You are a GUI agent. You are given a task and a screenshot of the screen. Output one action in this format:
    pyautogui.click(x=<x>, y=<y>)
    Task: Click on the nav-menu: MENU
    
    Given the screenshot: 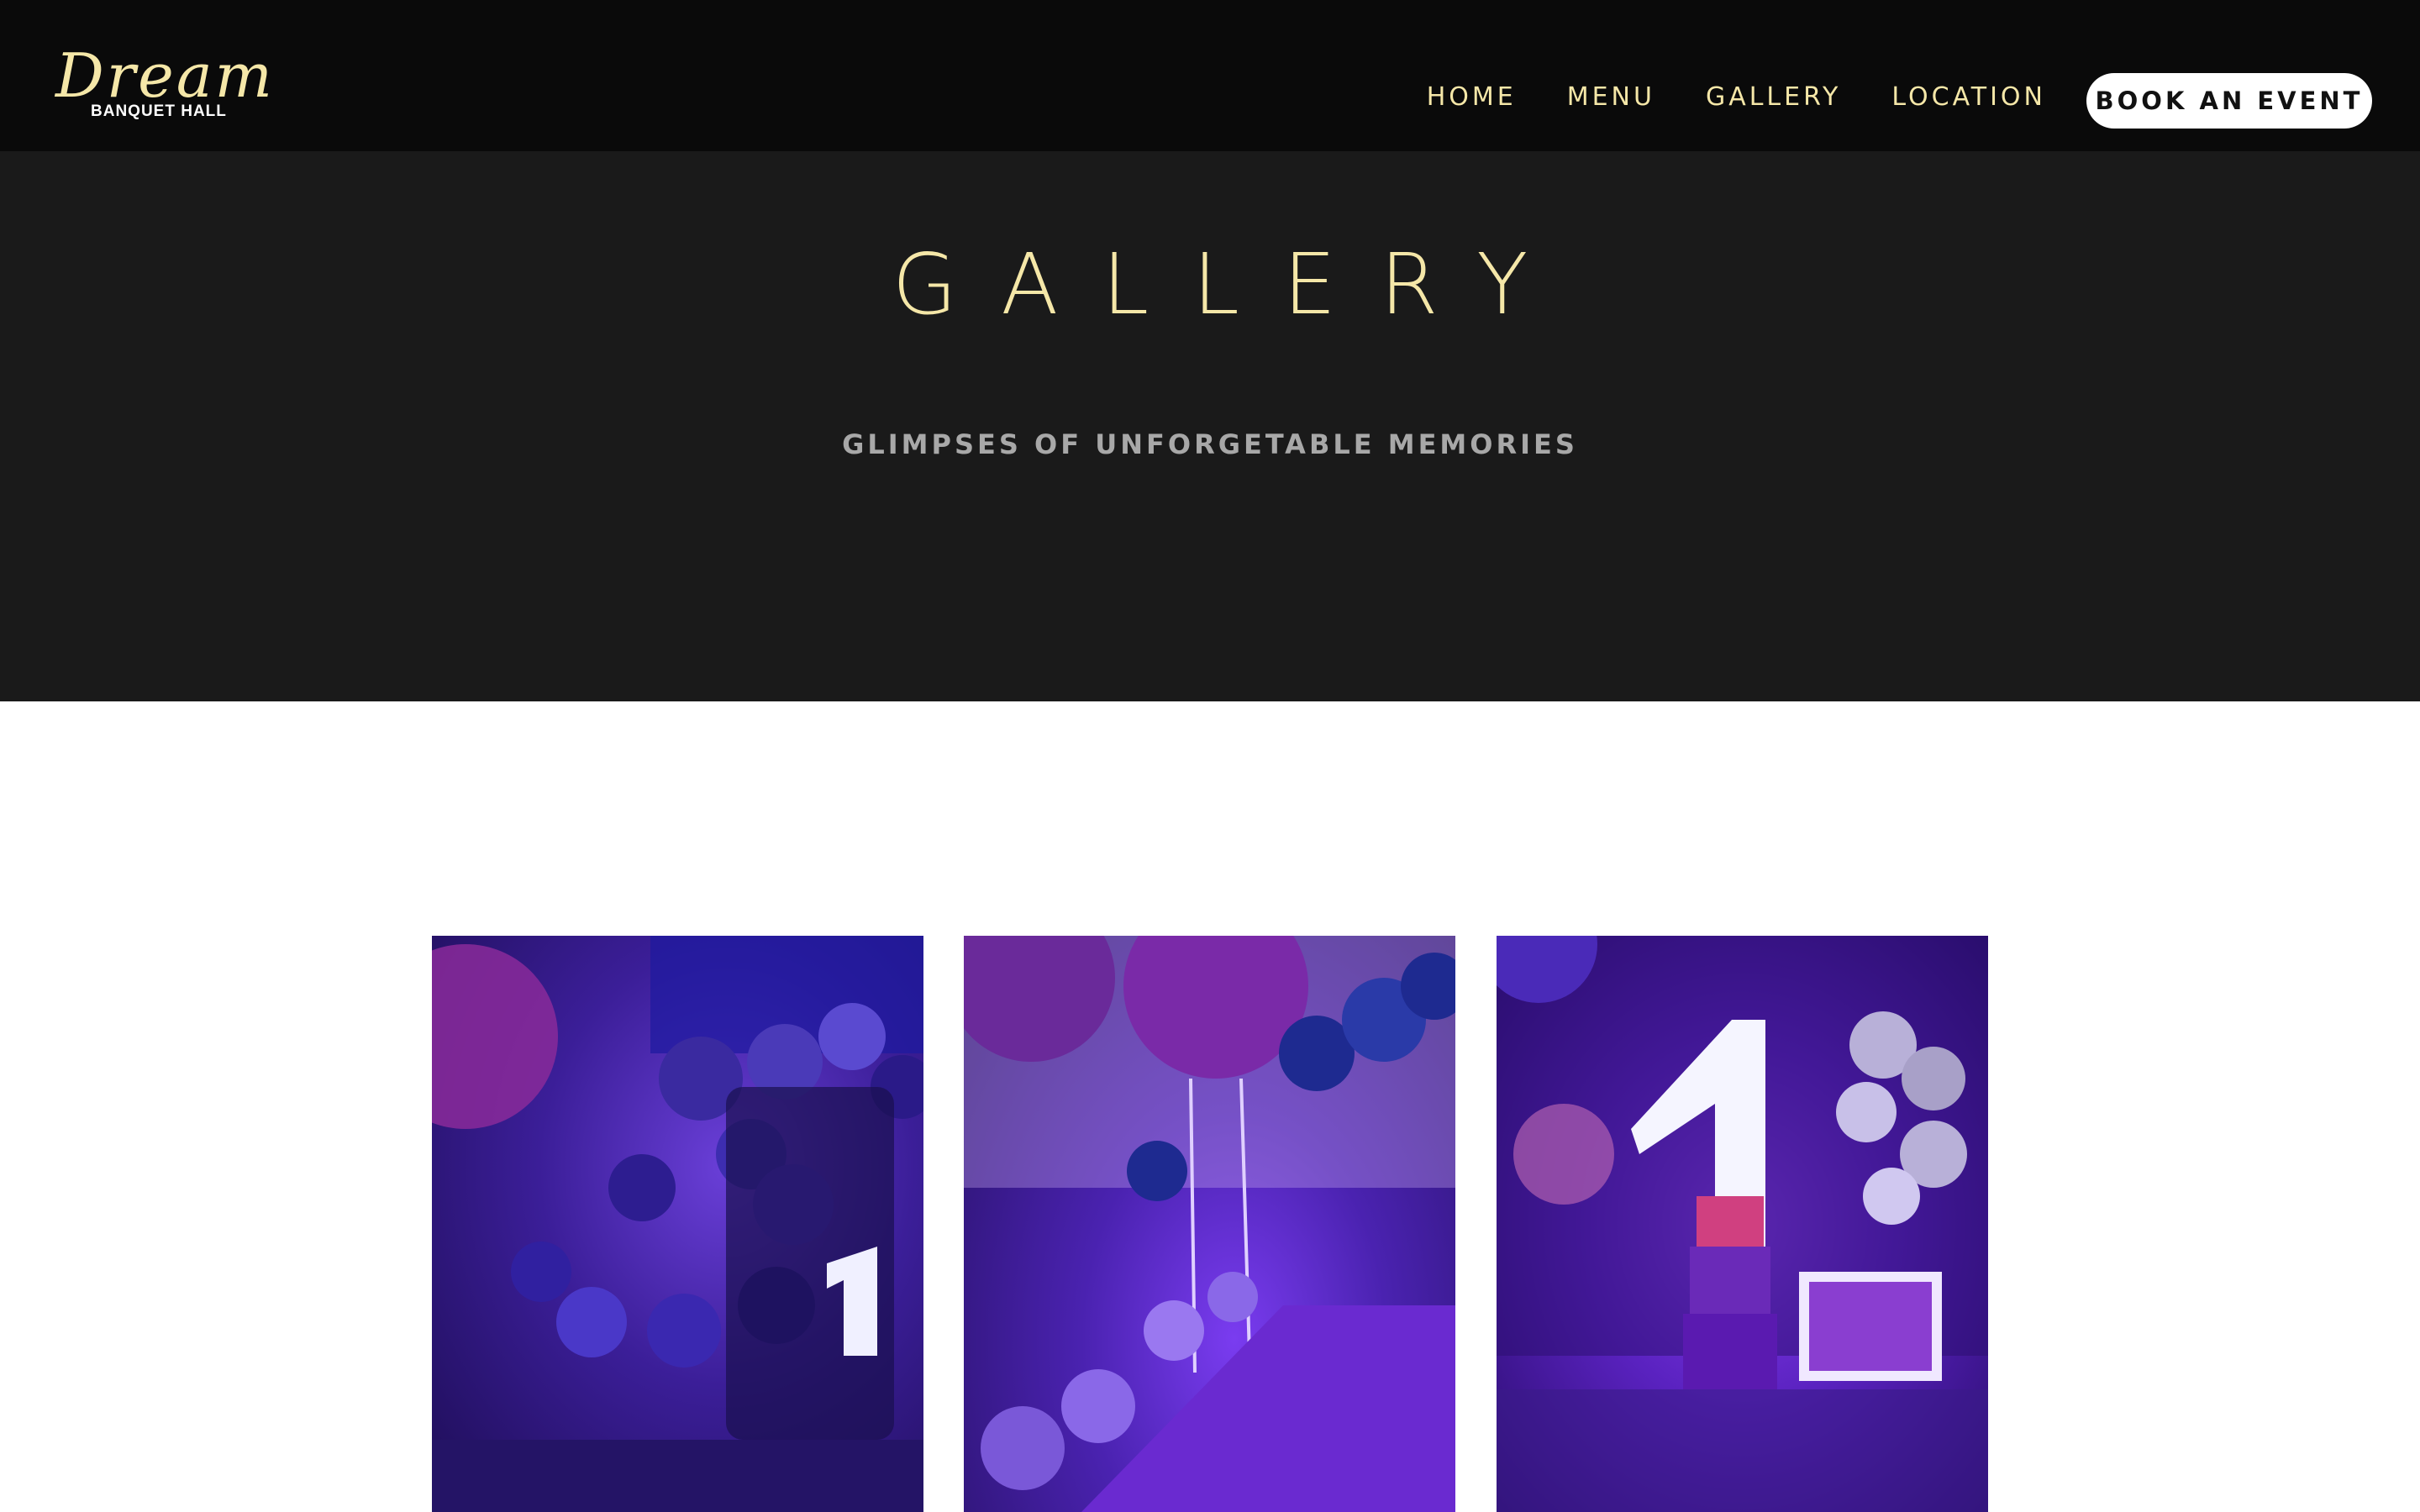 What is the action you would take?
    pyautogui.click(x=1611, y=97)
    